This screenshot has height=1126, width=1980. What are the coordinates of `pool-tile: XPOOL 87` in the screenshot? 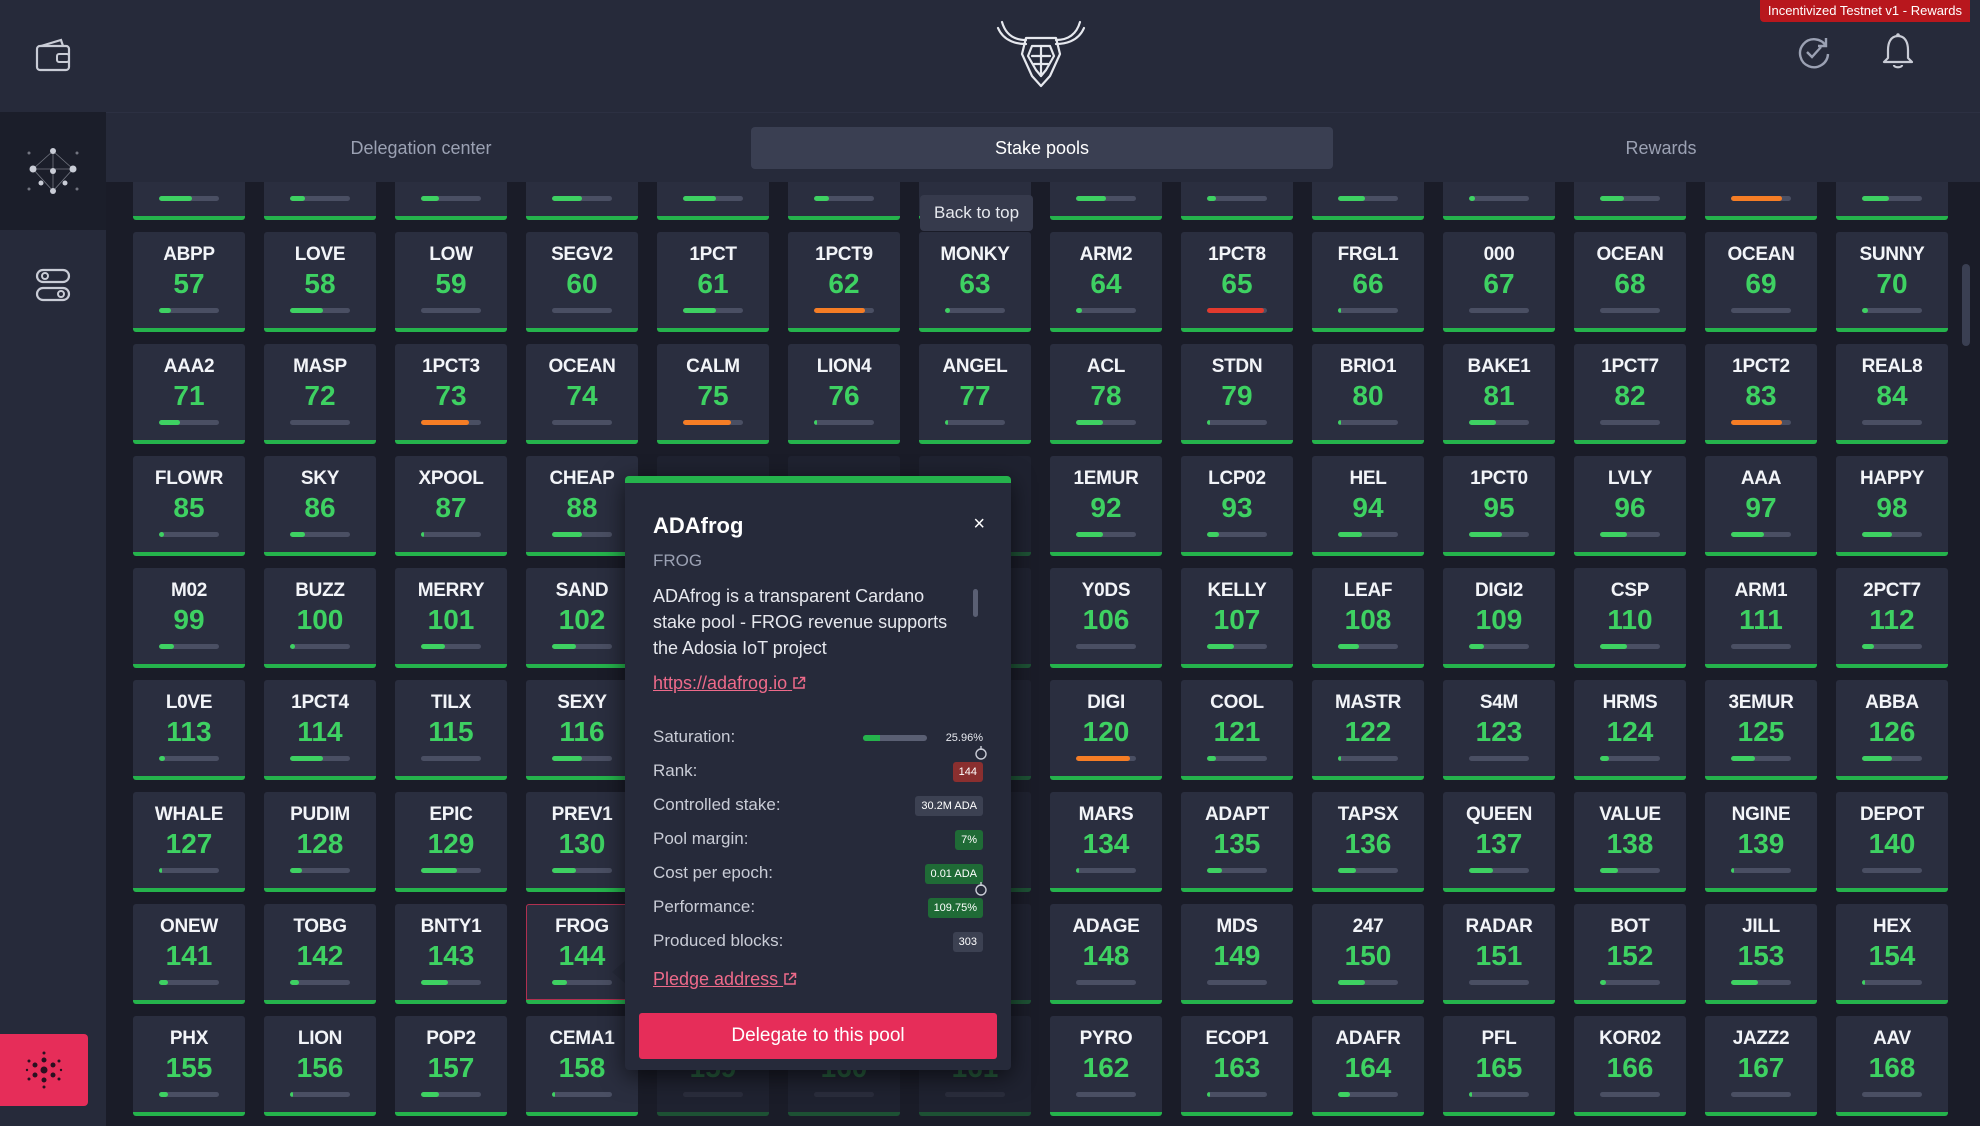 It's located at (451, 506).